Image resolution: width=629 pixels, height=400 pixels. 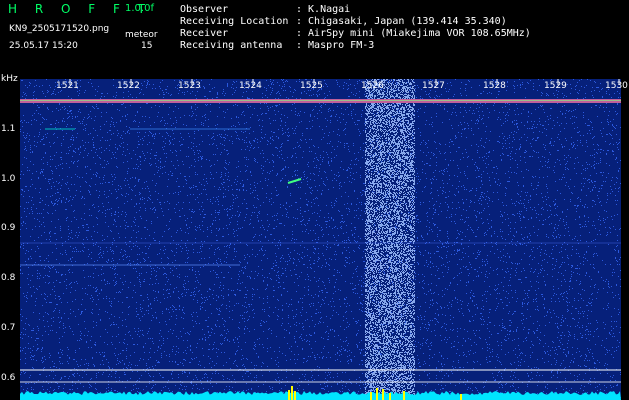 I want to click on x-tick-label: 1521, so click(x=67, y=86).